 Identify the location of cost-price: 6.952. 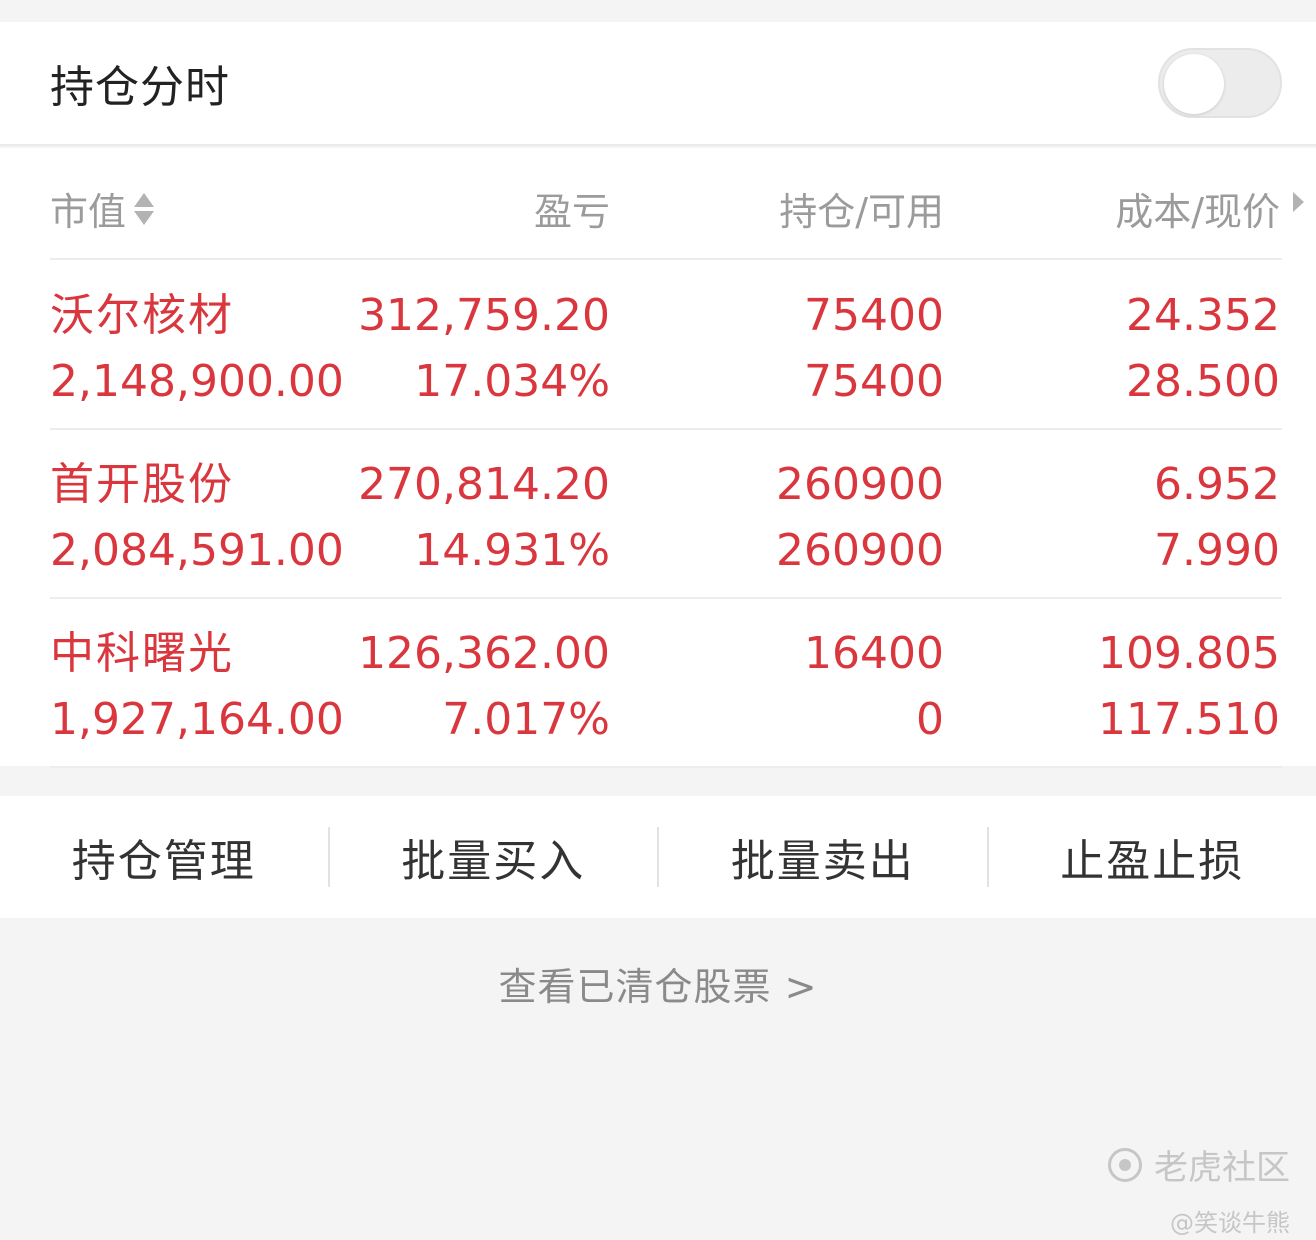
(1217, 484).